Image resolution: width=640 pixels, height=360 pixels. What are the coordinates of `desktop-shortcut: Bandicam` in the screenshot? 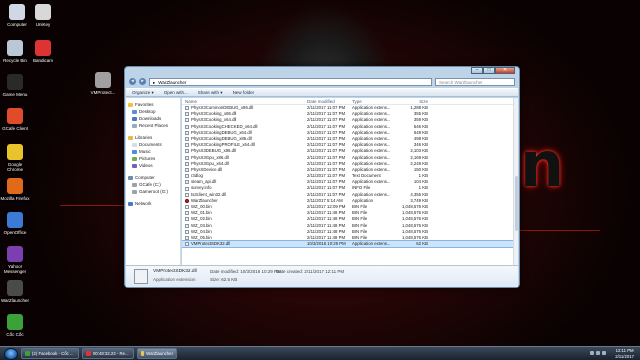 It's located at (43, 51).